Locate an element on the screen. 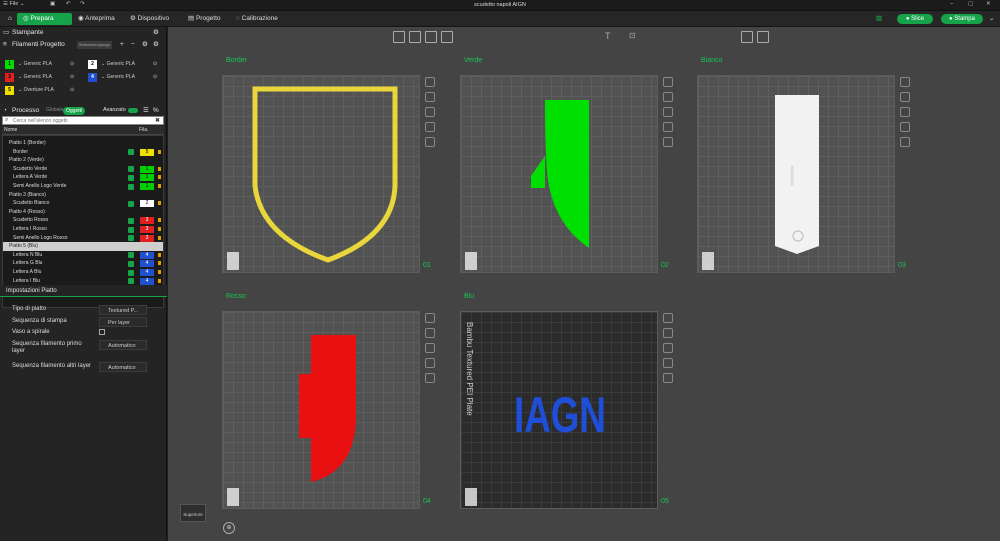  add-filament-icon: + is located at coordinates (122, 44).